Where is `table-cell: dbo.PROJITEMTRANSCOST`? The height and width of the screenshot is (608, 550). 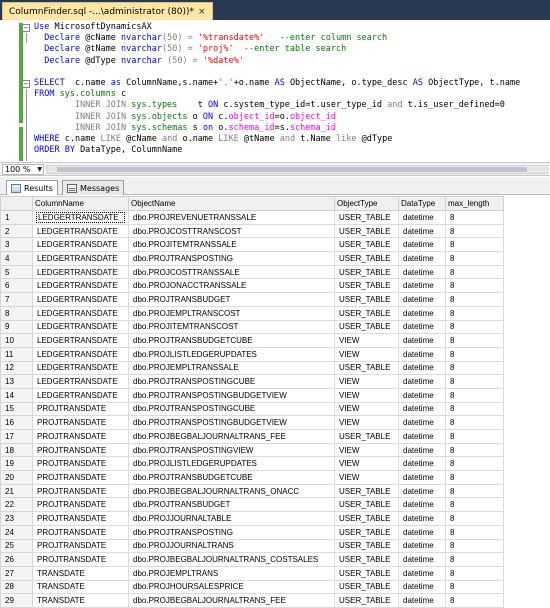
table-cell: dbo.PROJITEMTRANSCOST is located at coordinates (231, 327).